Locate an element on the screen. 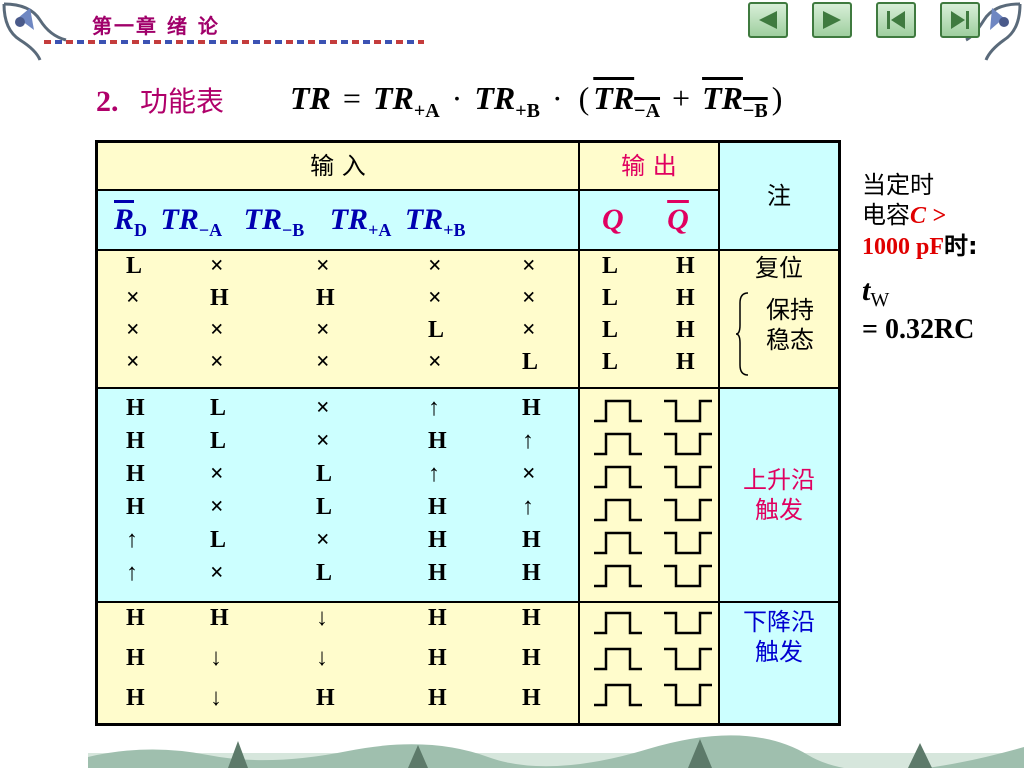 This screenshot has height=768, width=1024. section-label: 功能表 is located at coordinates (182, 101).